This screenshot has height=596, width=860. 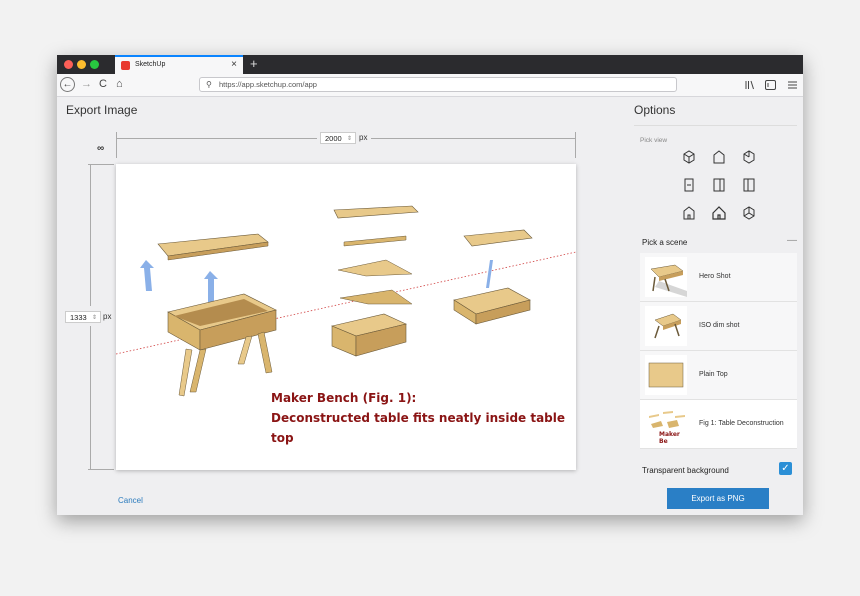 I want to click on scene-item-fig1-table-deconstruction: Maker Be Fig 1: Table Deconstruction, so click(x=718, y=424).